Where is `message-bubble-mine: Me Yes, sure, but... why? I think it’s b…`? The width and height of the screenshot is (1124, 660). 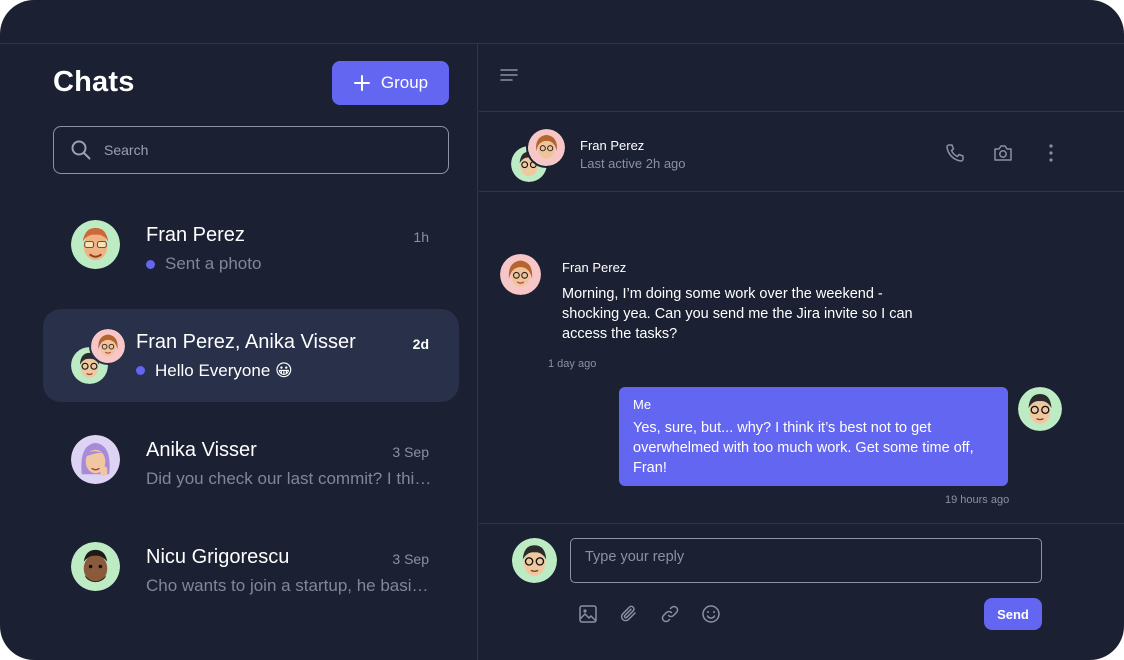
message-bubble-mine: Me Yes, sure, but... why? I think it’s b… is located at coordinates (813, 436).